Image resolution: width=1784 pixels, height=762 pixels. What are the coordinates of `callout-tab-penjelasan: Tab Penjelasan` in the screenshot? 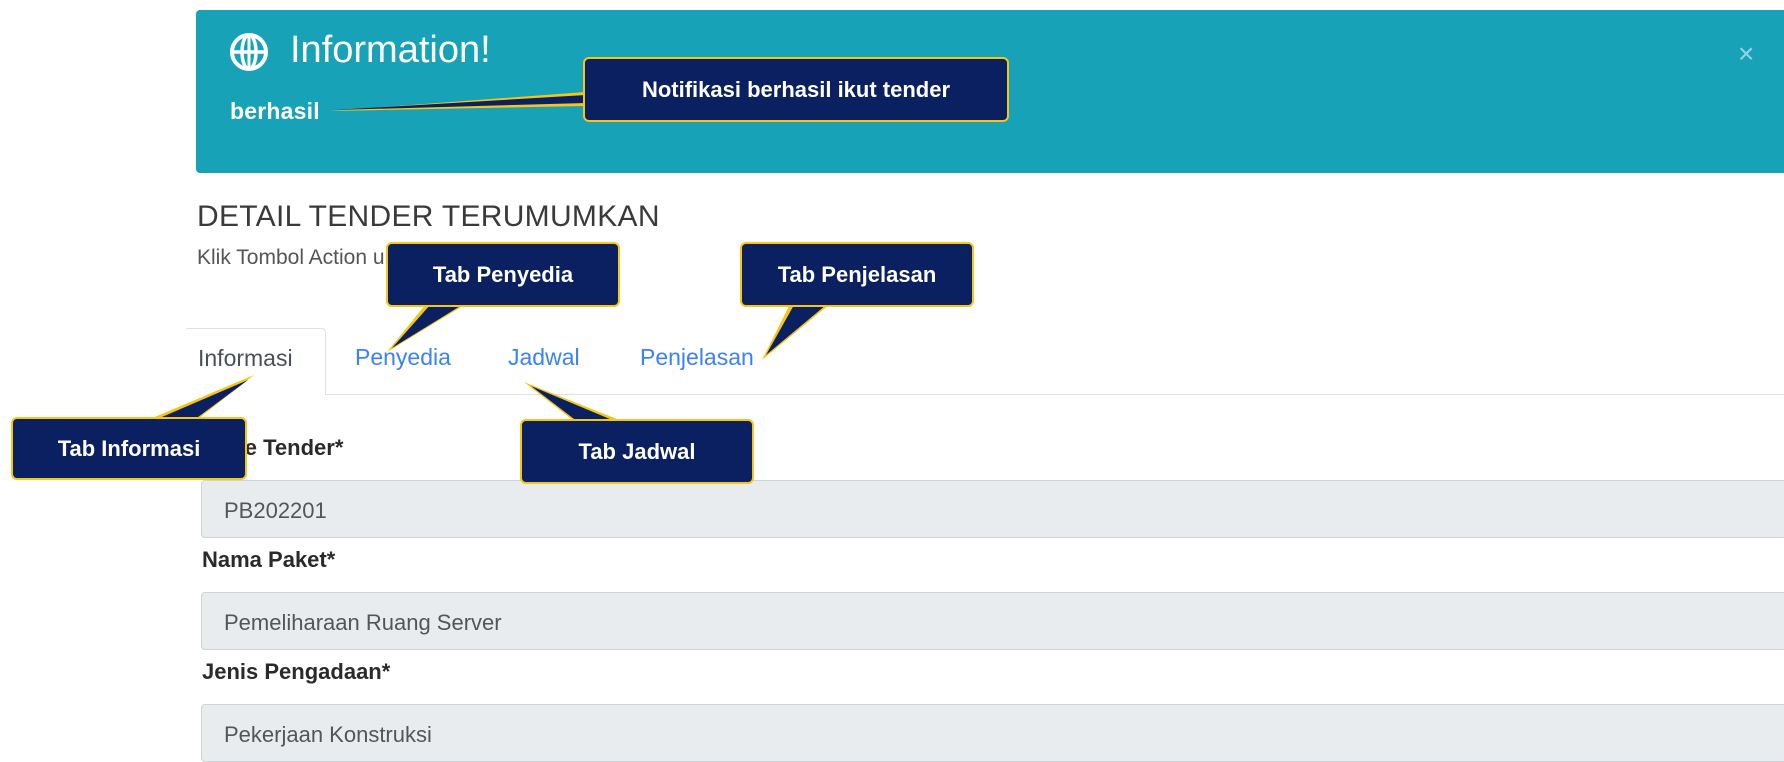 It's located at (857, 274).